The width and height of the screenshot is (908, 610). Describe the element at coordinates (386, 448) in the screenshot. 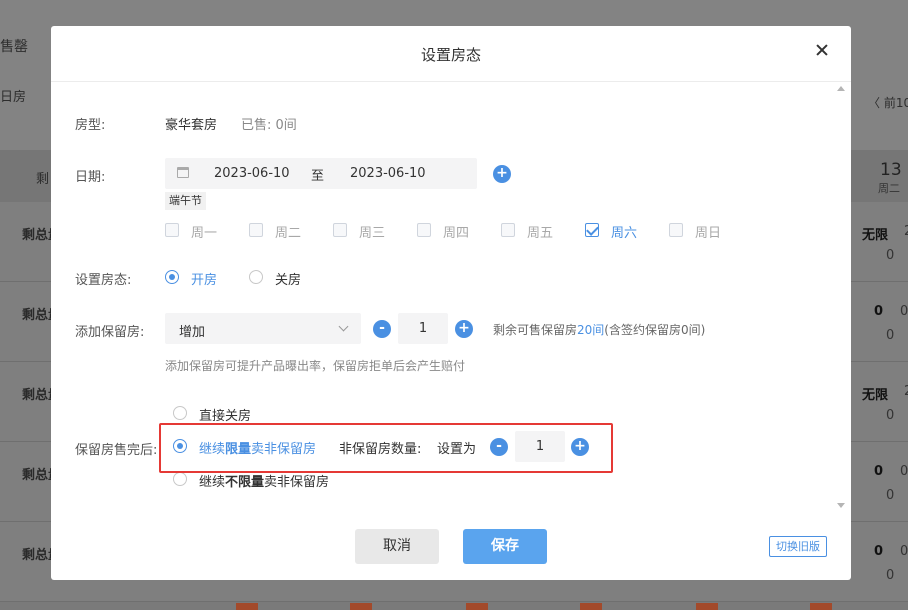

I see `highlight-box` at that location.